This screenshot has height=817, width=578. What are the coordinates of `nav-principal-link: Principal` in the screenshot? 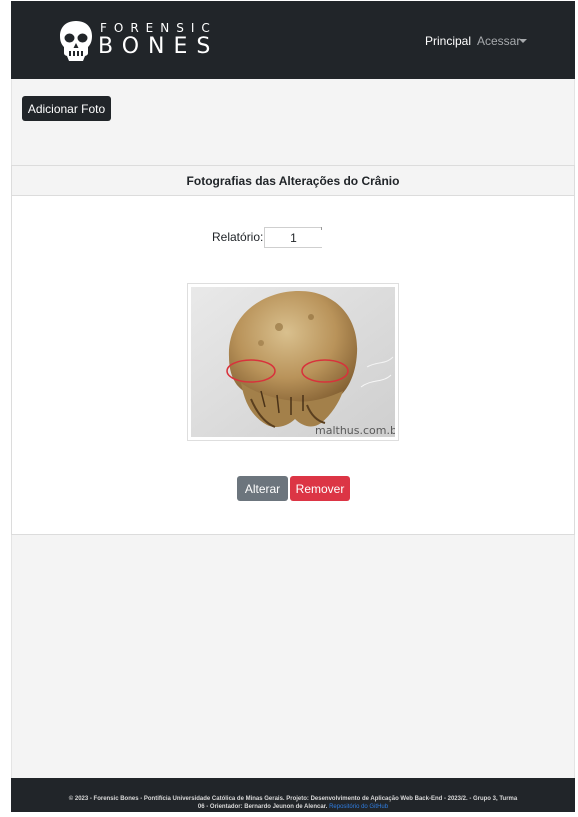 It's located at (448, 41).